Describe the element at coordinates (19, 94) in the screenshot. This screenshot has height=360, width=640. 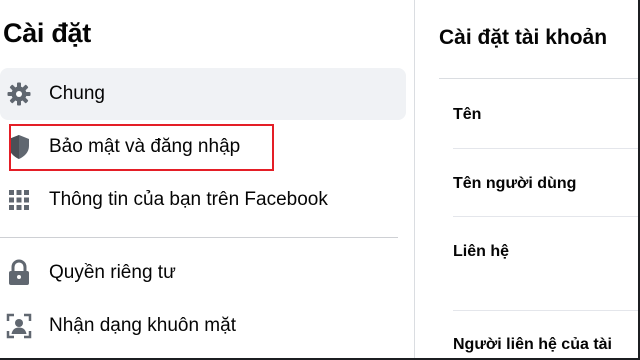
I see `gear-icon` at that location.